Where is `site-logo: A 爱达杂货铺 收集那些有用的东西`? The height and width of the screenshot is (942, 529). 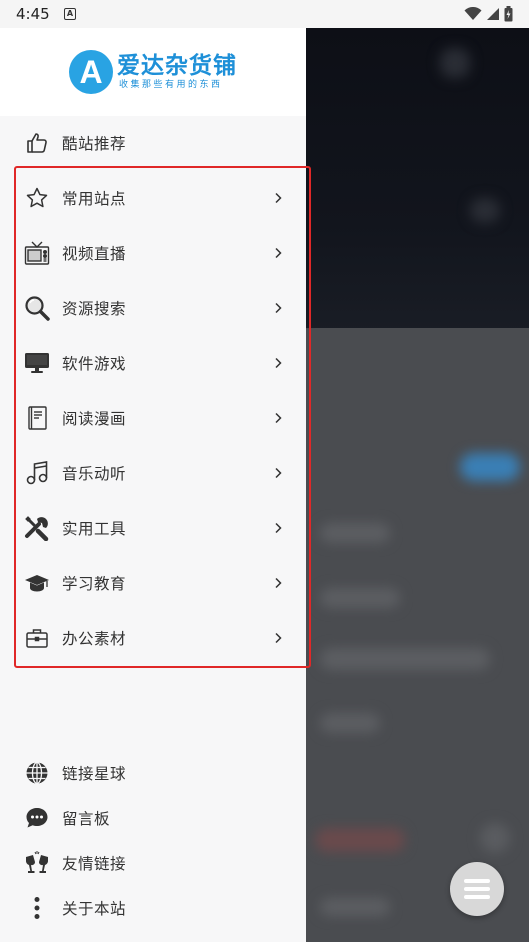
site-logo: A 爱达杂货铺 收集那些有用的东西 is located at coordinates (153, 72).